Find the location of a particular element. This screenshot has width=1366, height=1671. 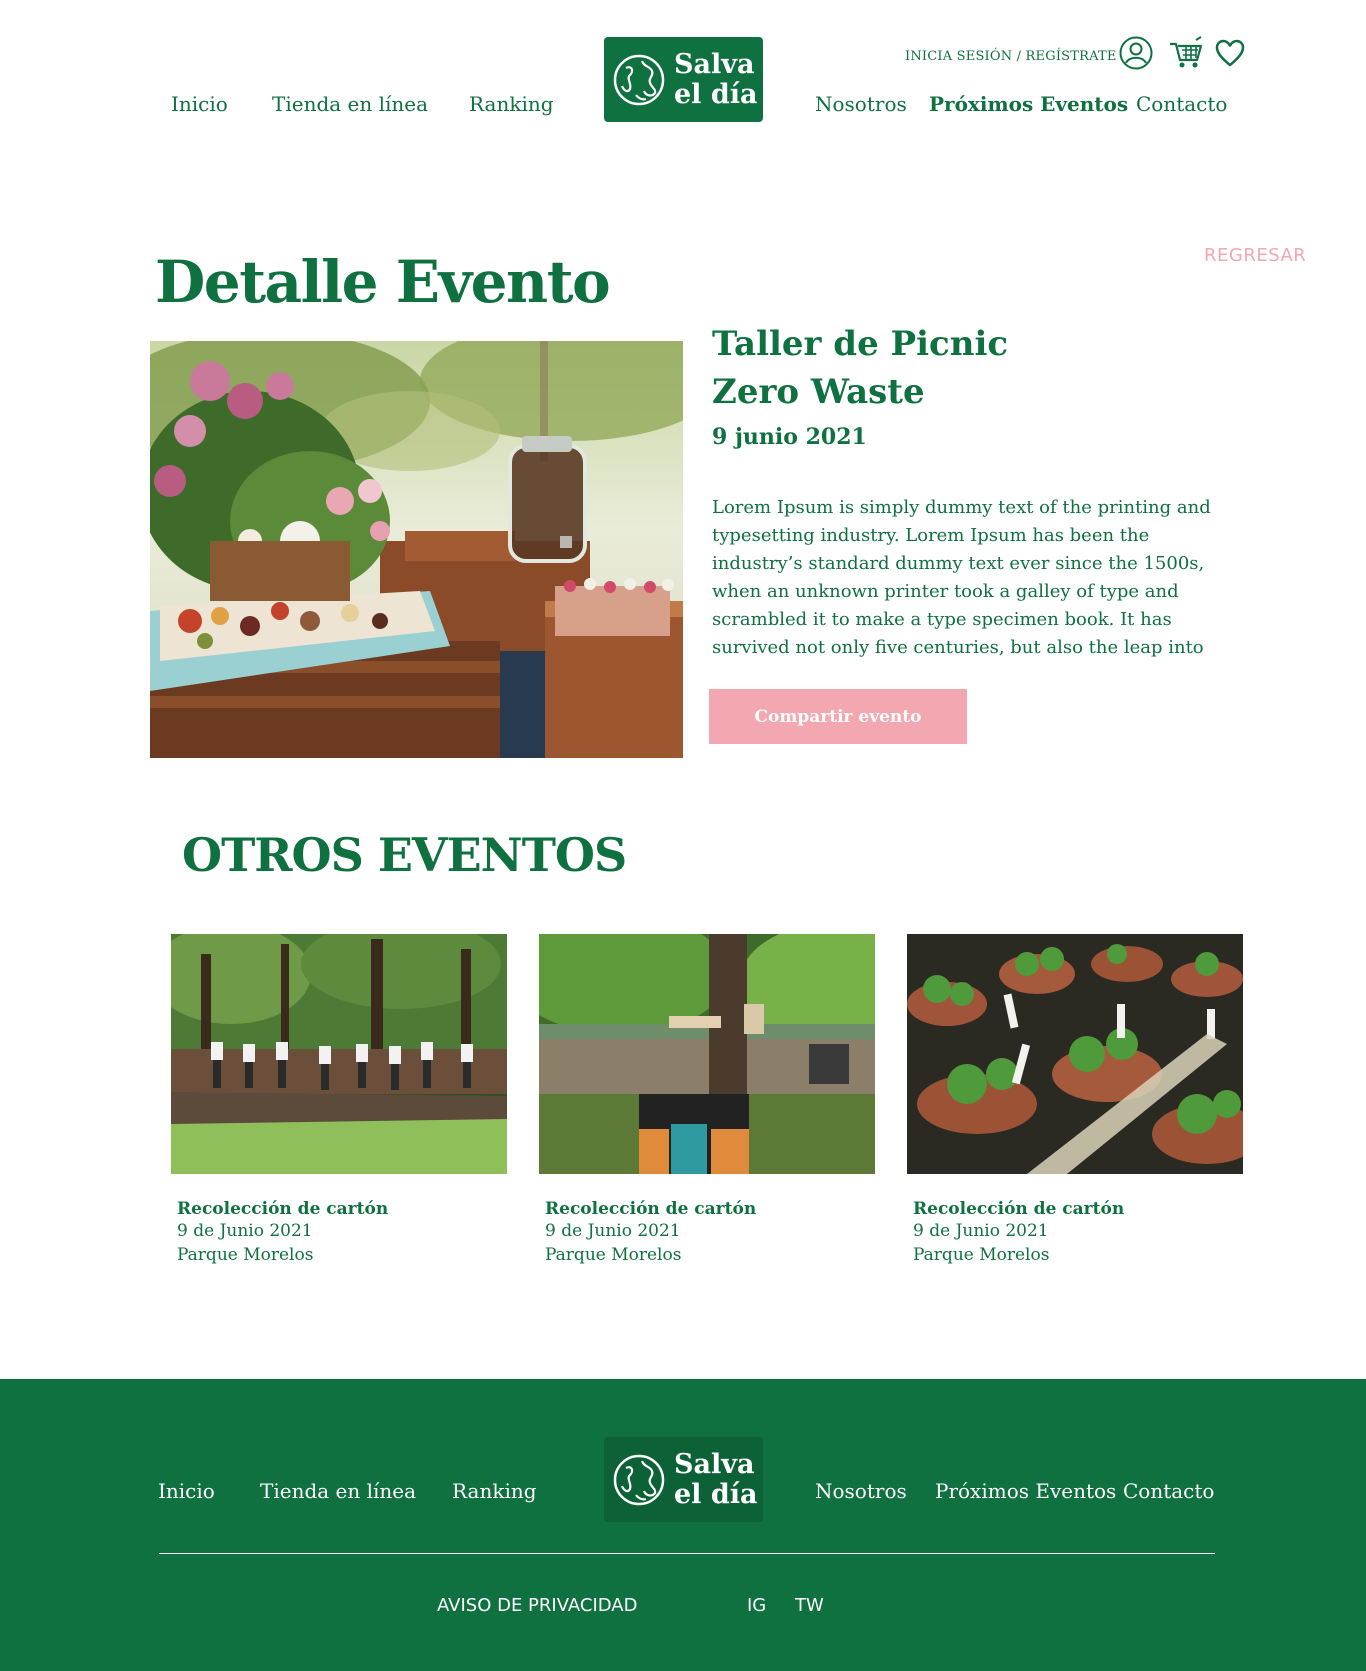

instagram-link: IG is located at coordinates (756, 1605).